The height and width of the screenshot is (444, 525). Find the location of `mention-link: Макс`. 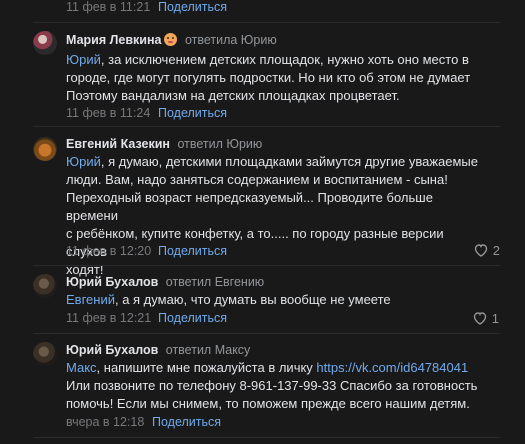

mention-link: Макс is located at coordinates (81, 367).